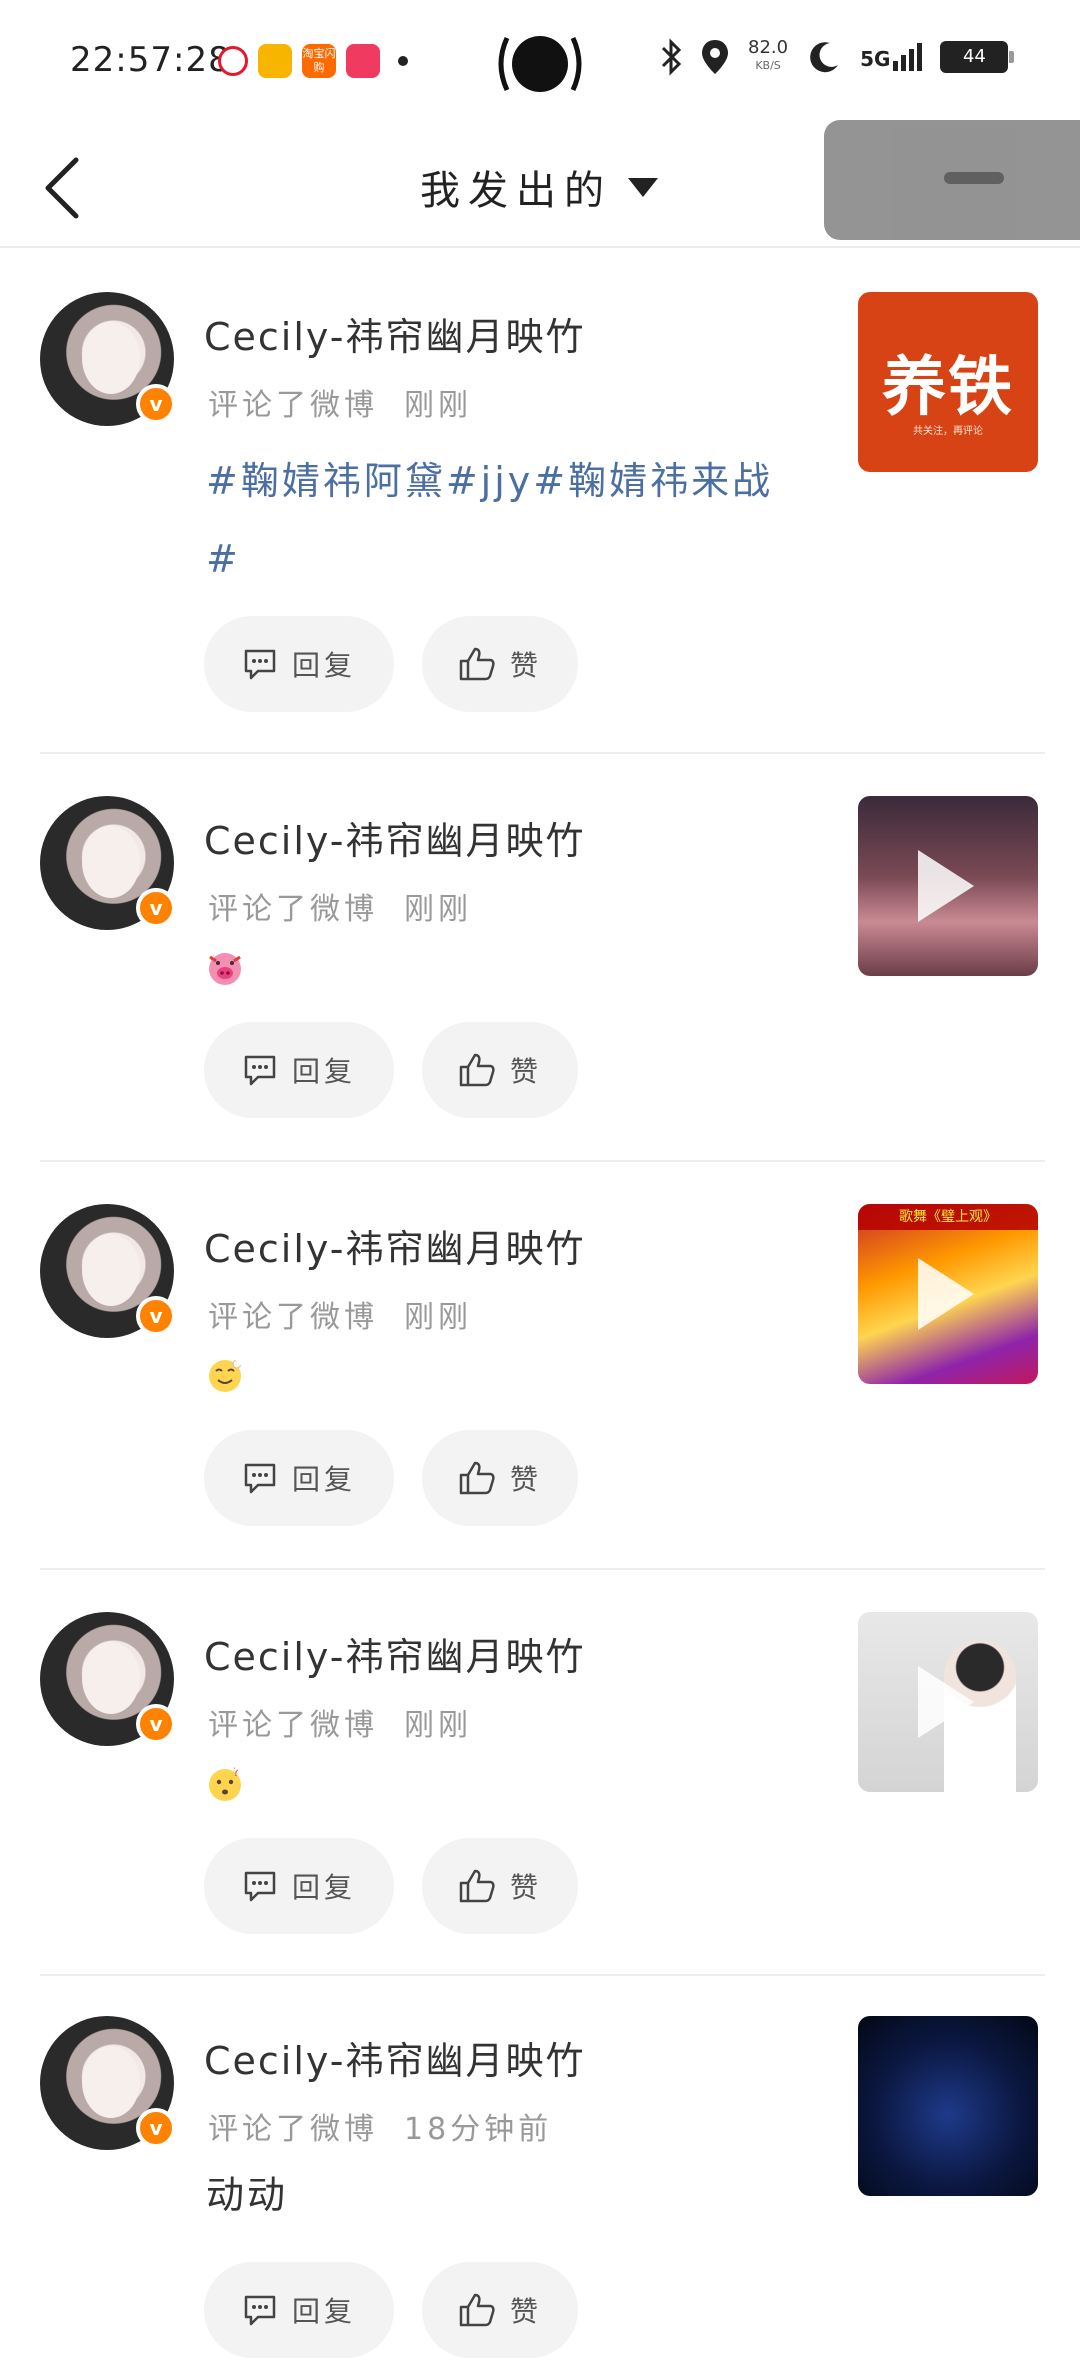 The width and height of the screenshot is (1080, 2375). I want to click on front-camera-icon, so click(540, 64).